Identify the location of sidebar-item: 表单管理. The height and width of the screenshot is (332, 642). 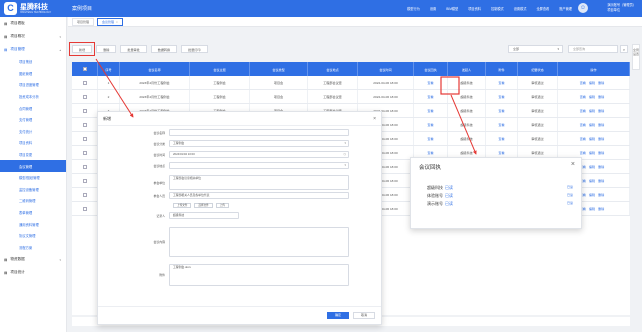
(33, 213).